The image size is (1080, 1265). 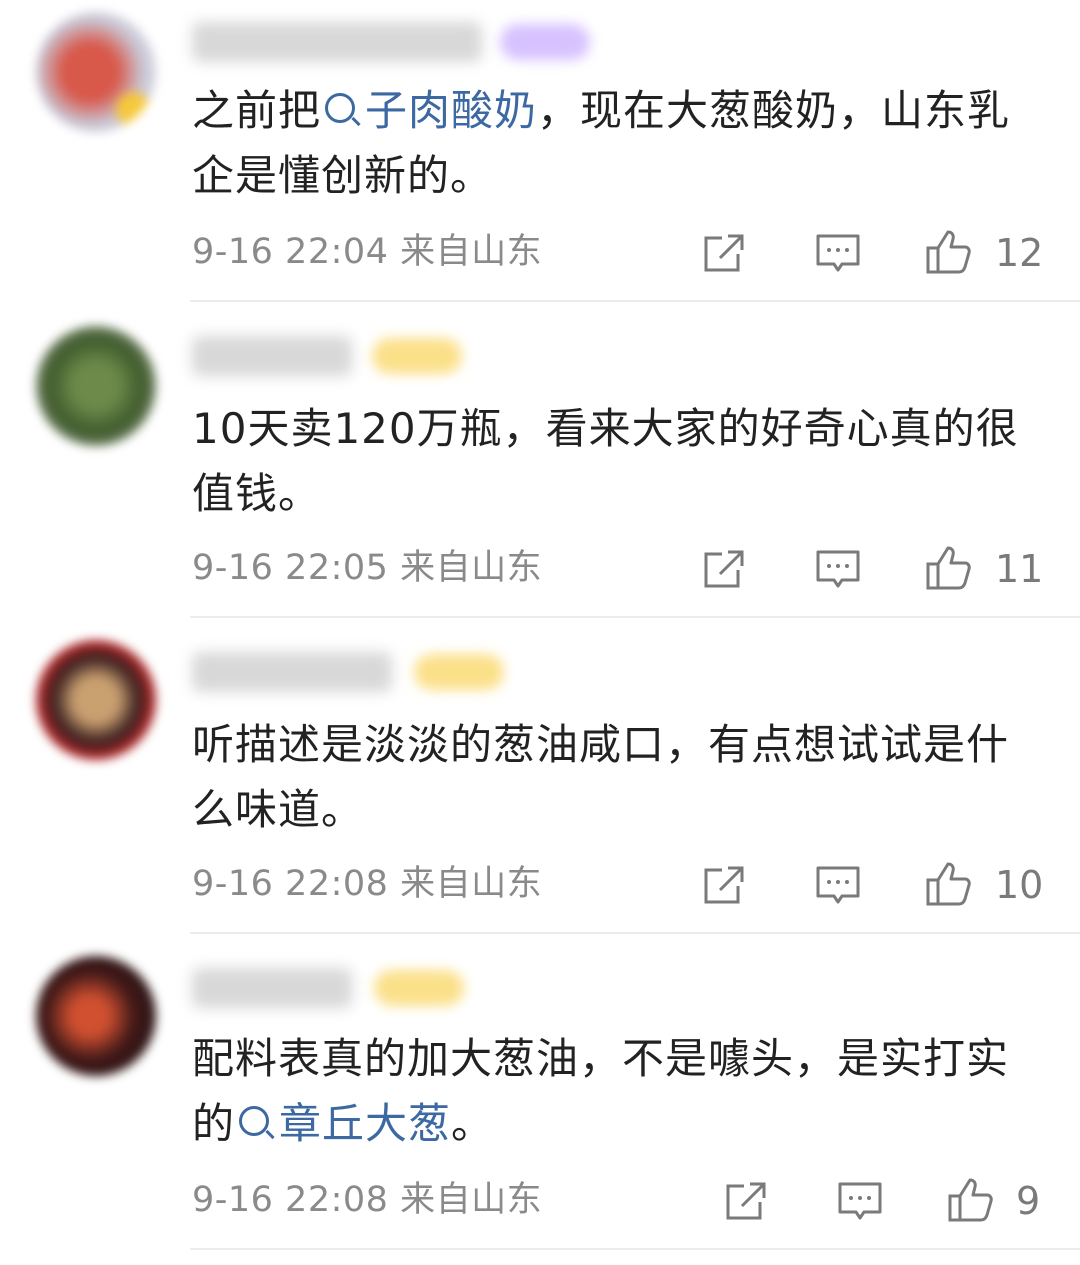 I want to click on verified-badge-icon, so click(x=133, y=109).